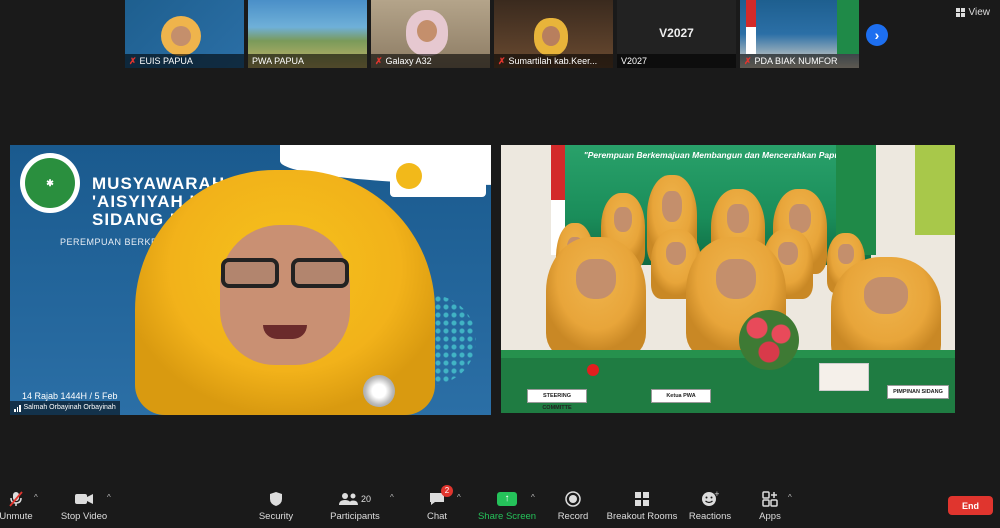 The height and width of the screenshot is (528, 1000). I want to click on breakout-rooms-icon, so click(642, 499).